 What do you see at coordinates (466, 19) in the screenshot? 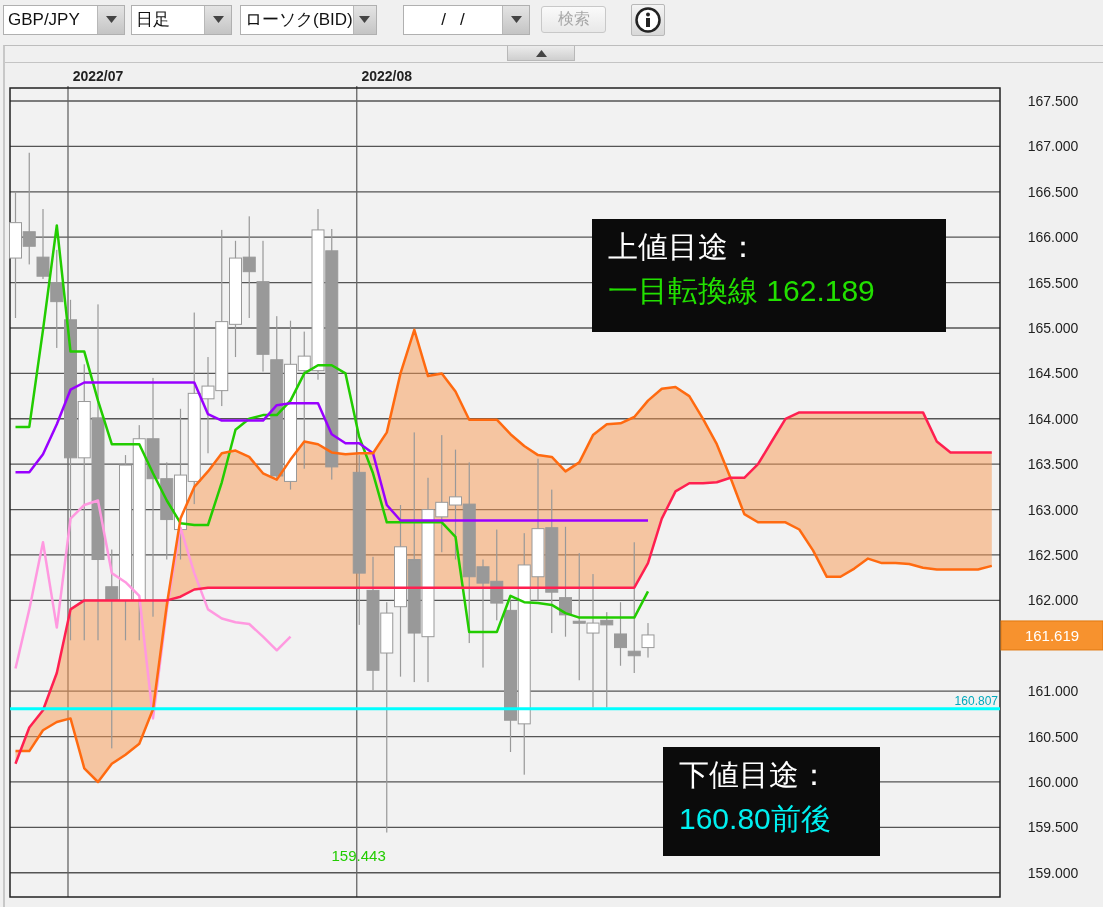
I see `date-field: / /` at bounding box center [466, 19].